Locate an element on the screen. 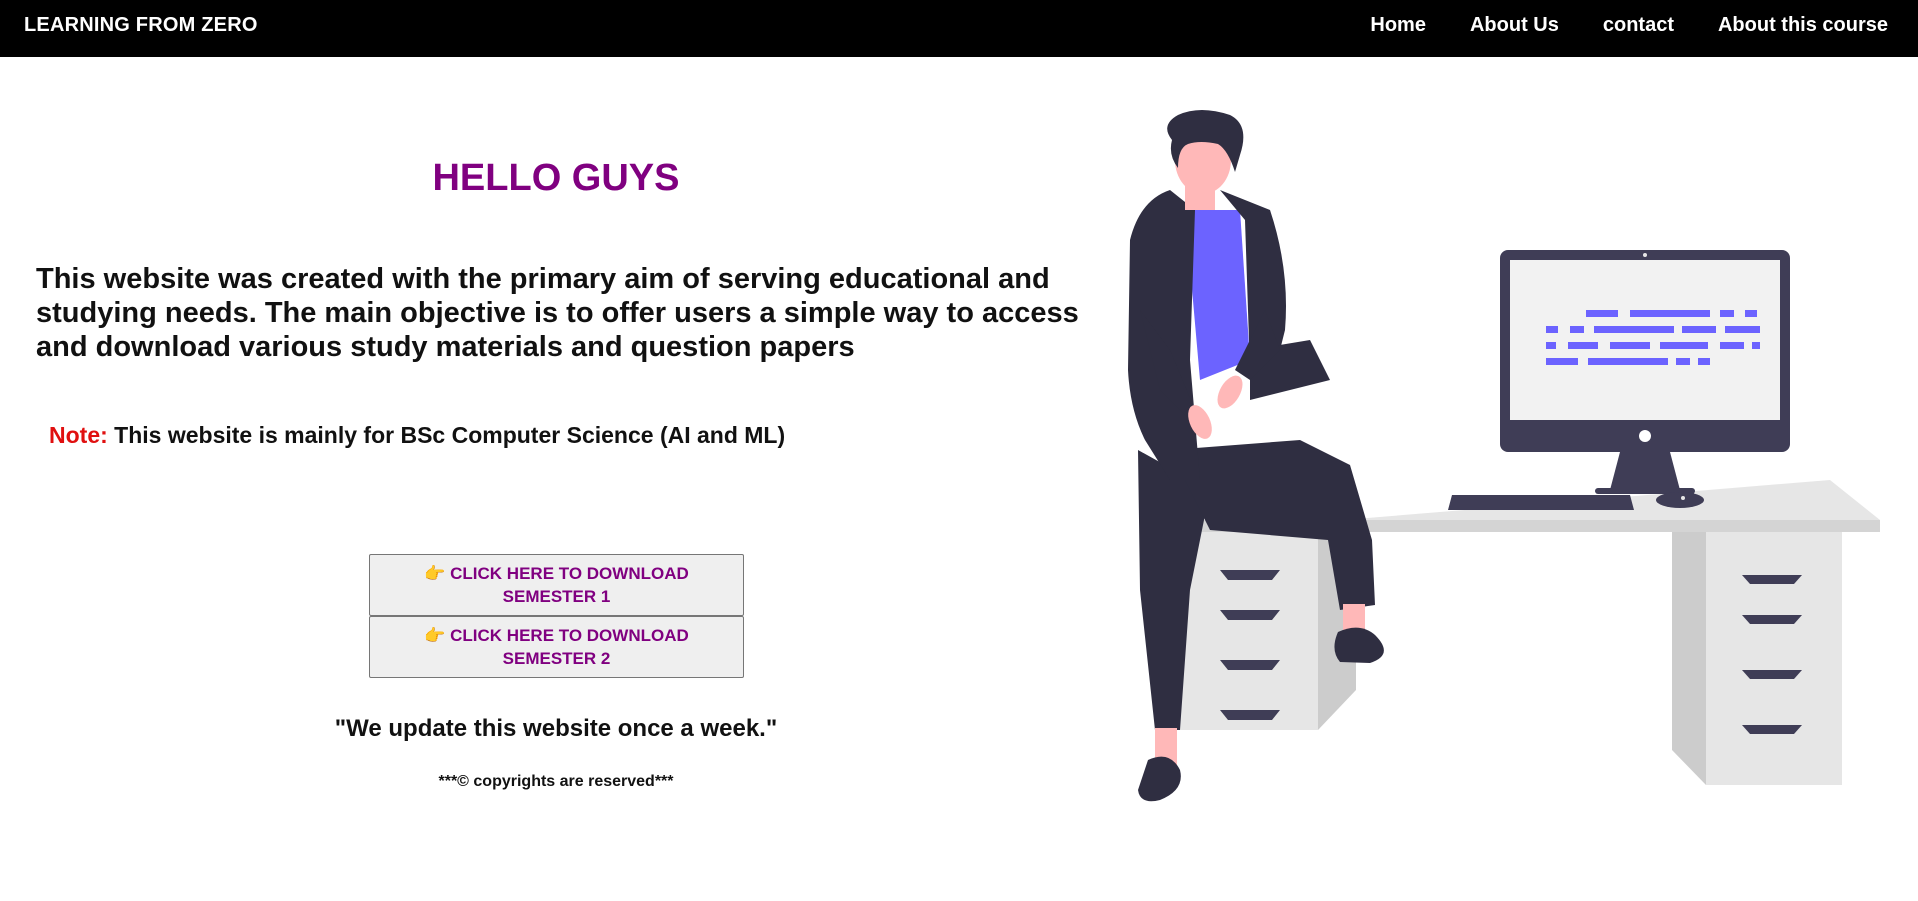  monitor-power-icon is located at coordinates (1645, 436).